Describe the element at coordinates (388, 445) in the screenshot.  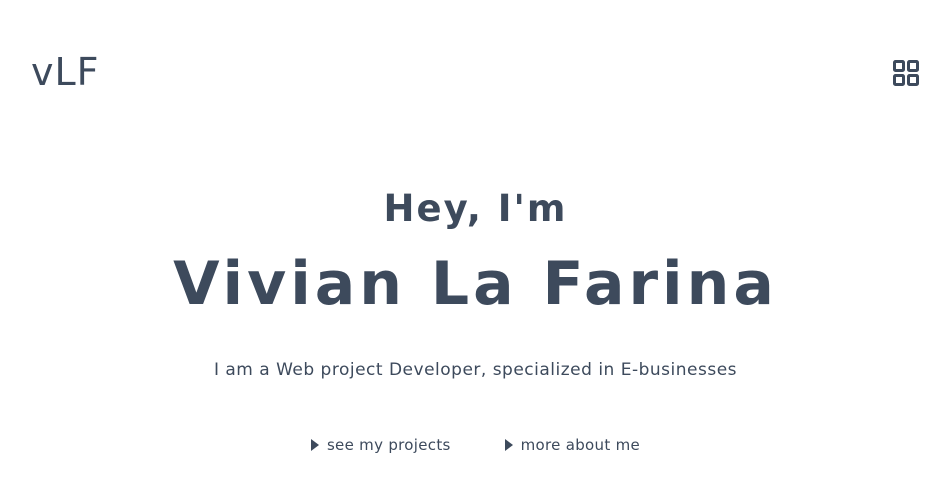
I see `see-projects-label: see my projects` at that location.